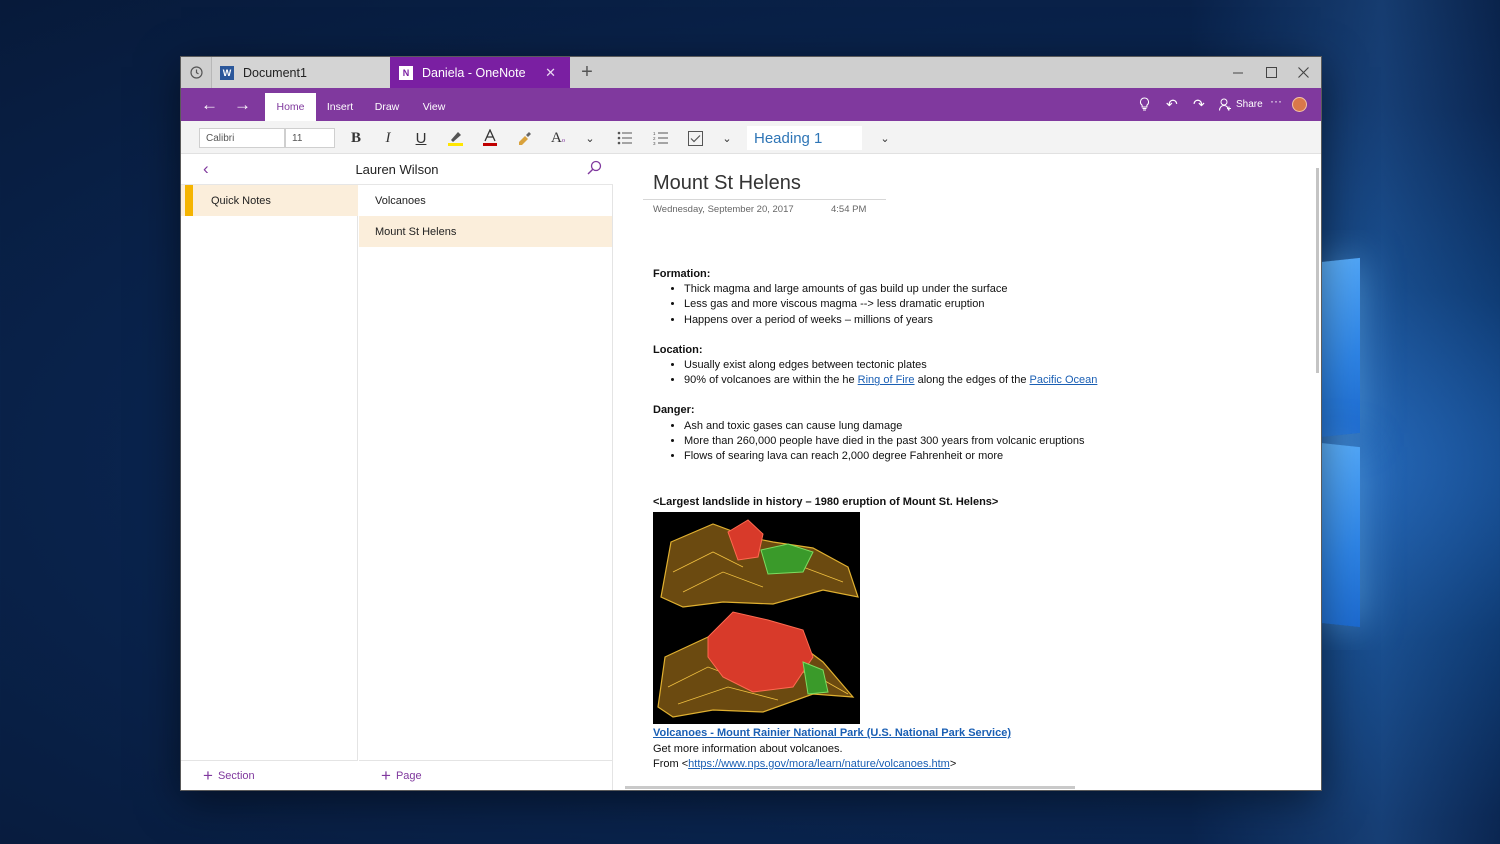 The image size is (1500, 844). Describe the element at coordinates (727, 183) in the screenshot. I see `page-title: Mount St Helens` at that location.